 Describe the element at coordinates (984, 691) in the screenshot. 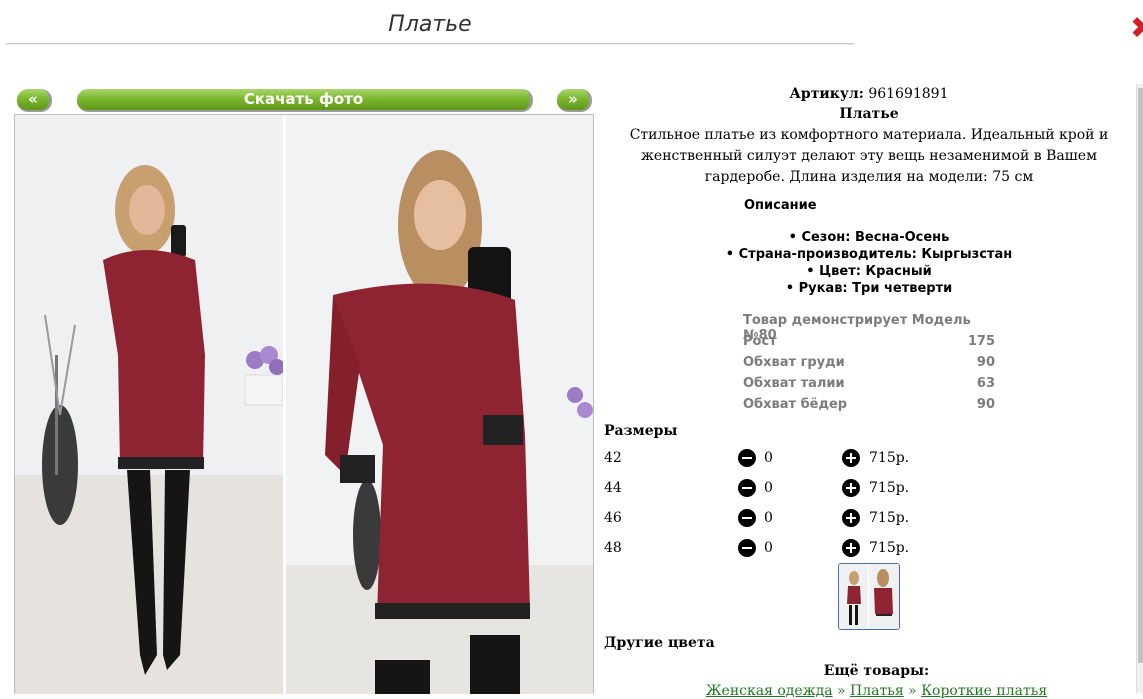

I see `breadcrumb-link: Короткие платья` at that location.